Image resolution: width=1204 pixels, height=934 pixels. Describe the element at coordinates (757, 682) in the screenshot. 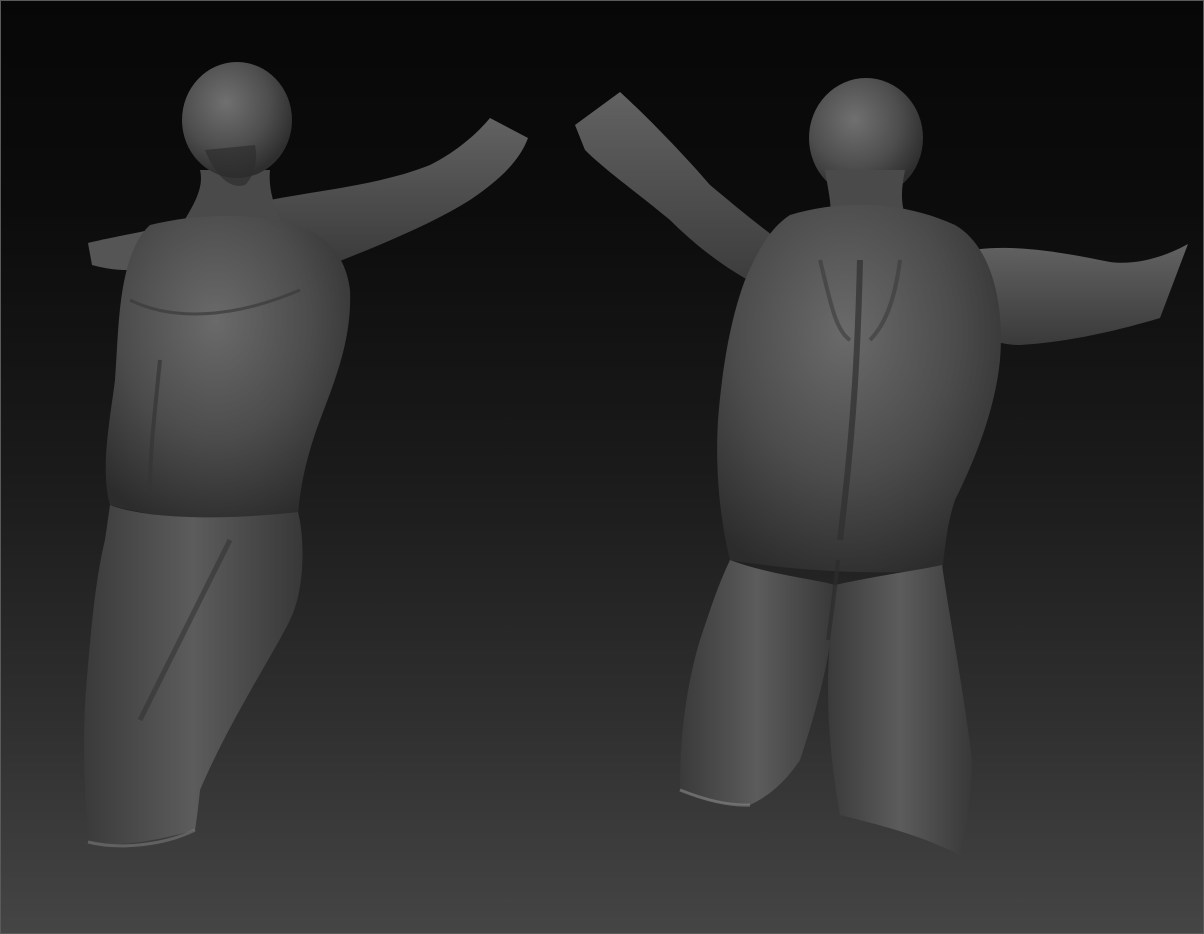

I see `back-left-leg` at that location.